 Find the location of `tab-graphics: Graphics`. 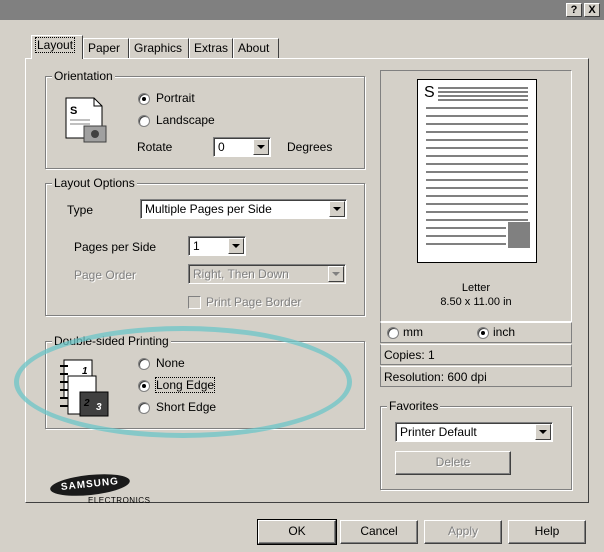

tab-graphics: Graphics is located at coordinates (159, 48).